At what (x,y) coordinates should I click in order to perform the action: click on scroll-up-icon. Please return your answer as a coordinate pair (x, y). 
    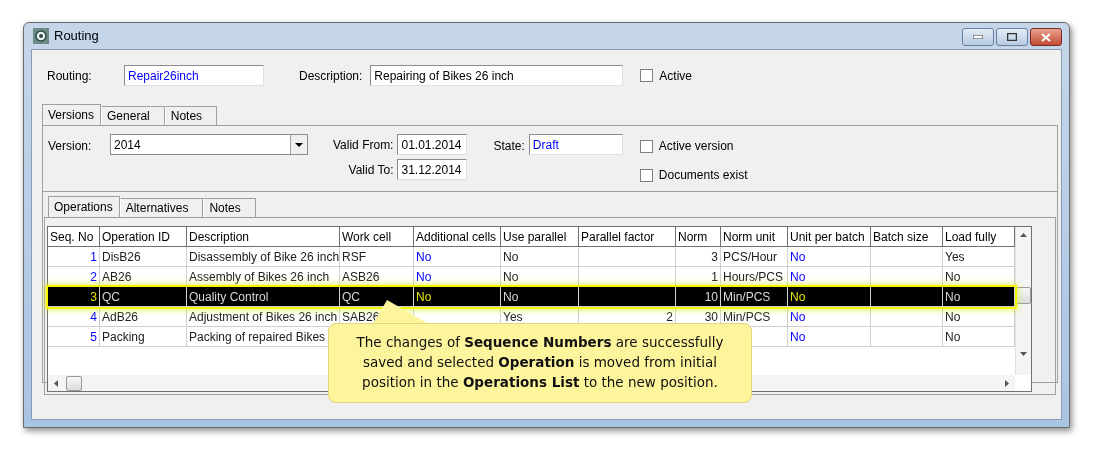
    Looking at the image, I should click on (1023, 235).